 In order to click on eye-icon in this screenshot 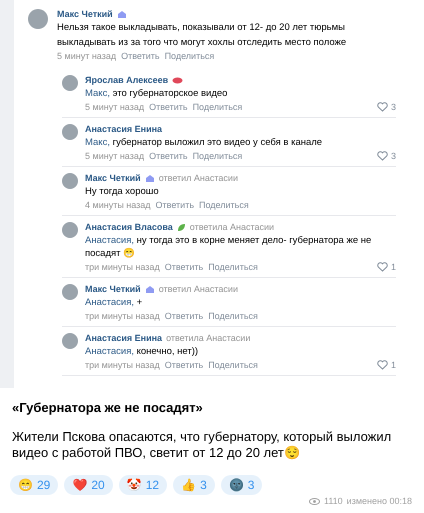, I will do `click(314, 501)`.